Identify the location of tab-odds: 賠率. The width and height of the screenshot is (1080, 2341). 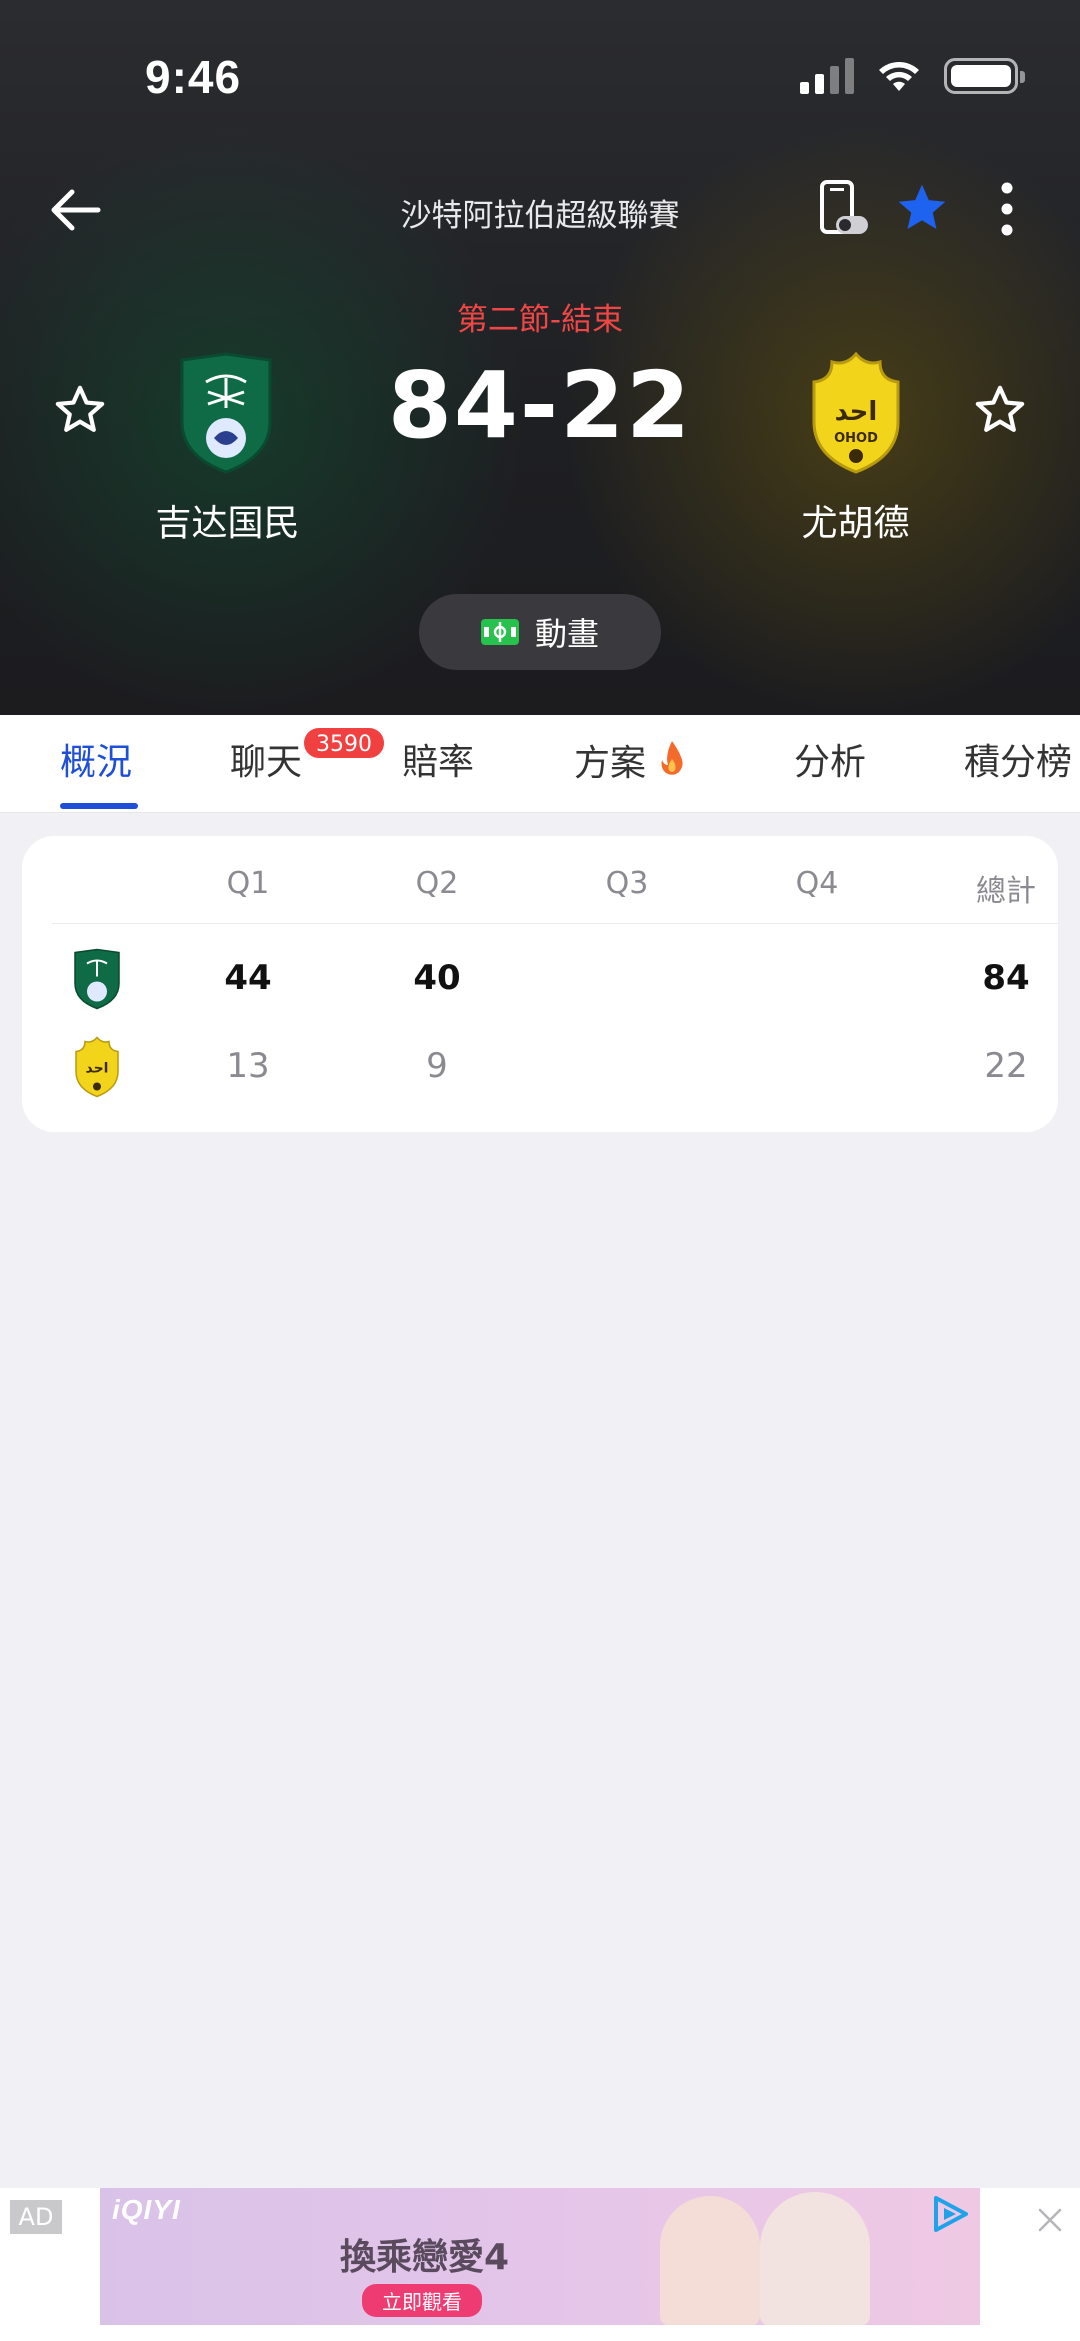
(438, 763).